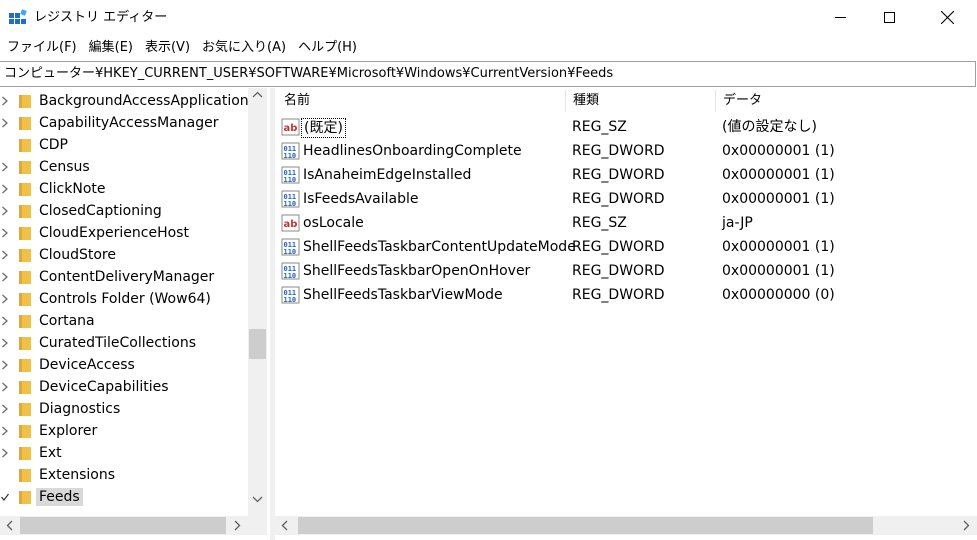  What do you see at coordinates (769, 127) in the screenshot?
I see `value-data: (値の設定なし)` at bounding box center [769, 127].